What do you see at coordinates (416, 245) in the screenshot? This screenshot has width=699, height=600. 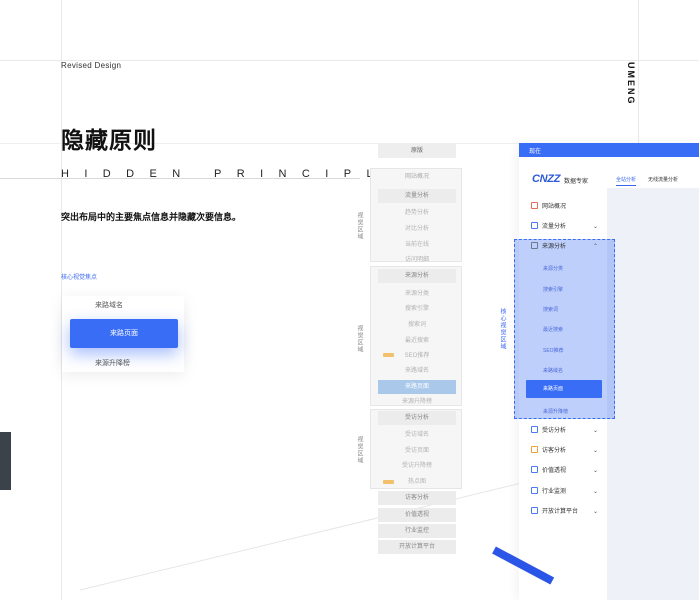 I see `wireframe-row: 当前在线` at bounding box center [416, 245].